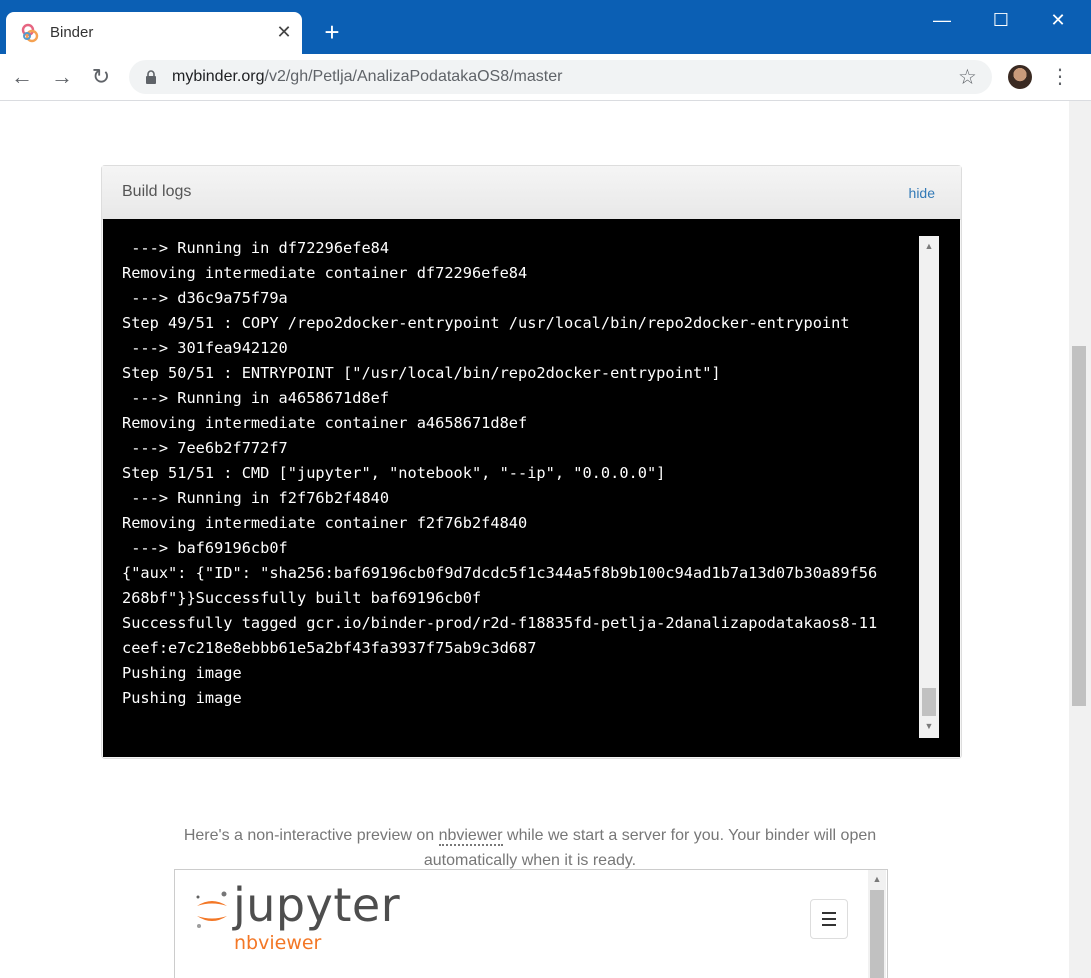 Image resolution: width=1091 pixels, height=978 pixels. What do you see at coordinates (929, 726) in the screenshot?
I see `scroll-down-icon: ▼` at bounding box center [929, 726].